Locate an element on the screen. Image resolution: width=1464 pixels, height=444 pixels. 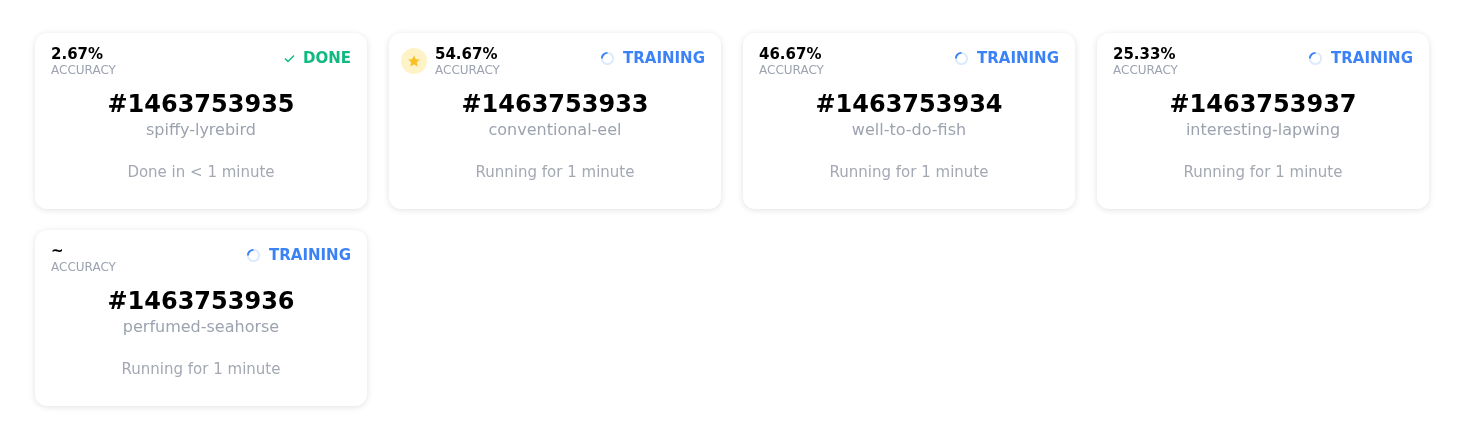
run-id: #1463753933 is located at coordinates (555, 104).